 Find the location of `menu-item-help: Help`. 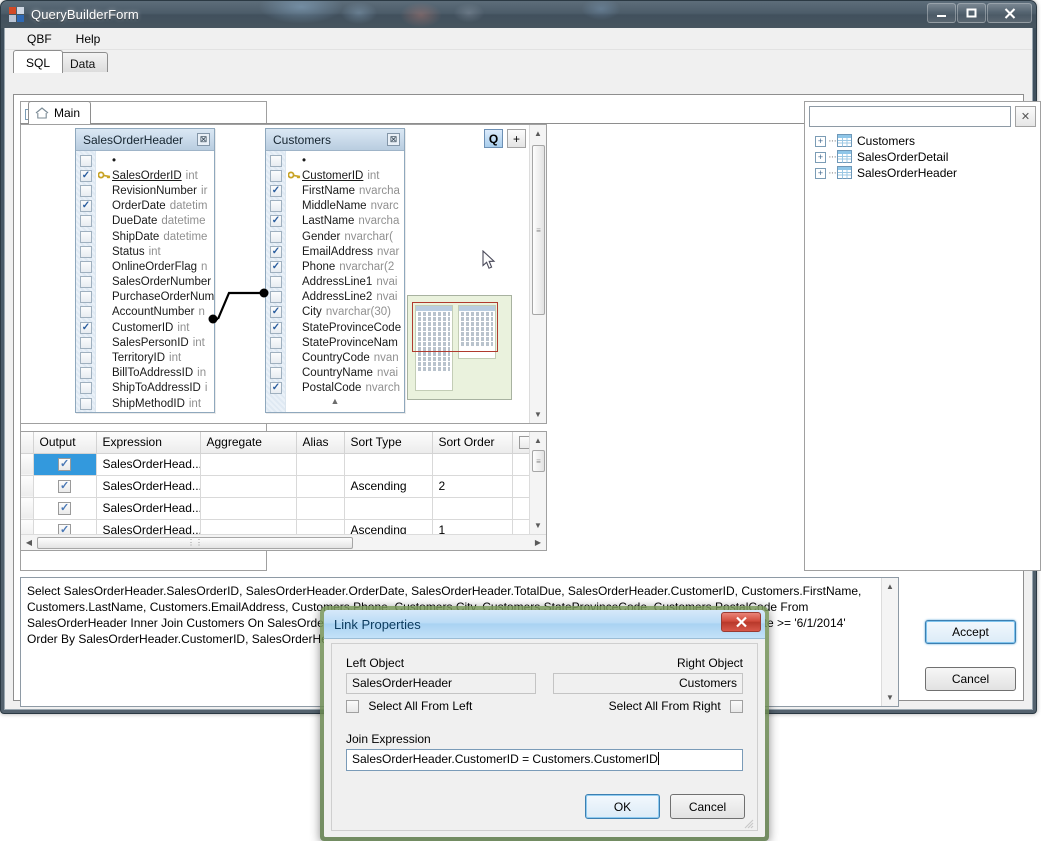

menu-item-help: Help is located at coordinates (88, 39).